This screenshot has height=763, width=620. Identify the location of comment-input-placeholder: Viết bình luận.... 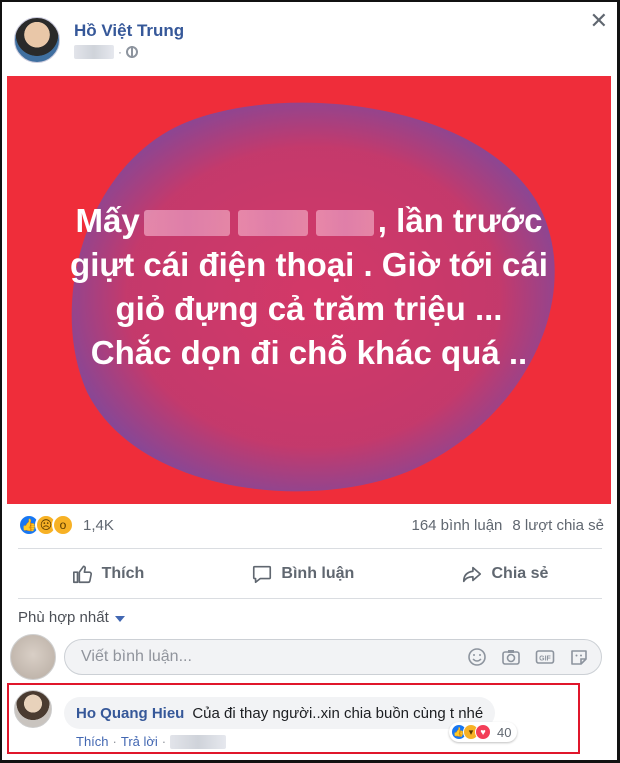
(136, 656).